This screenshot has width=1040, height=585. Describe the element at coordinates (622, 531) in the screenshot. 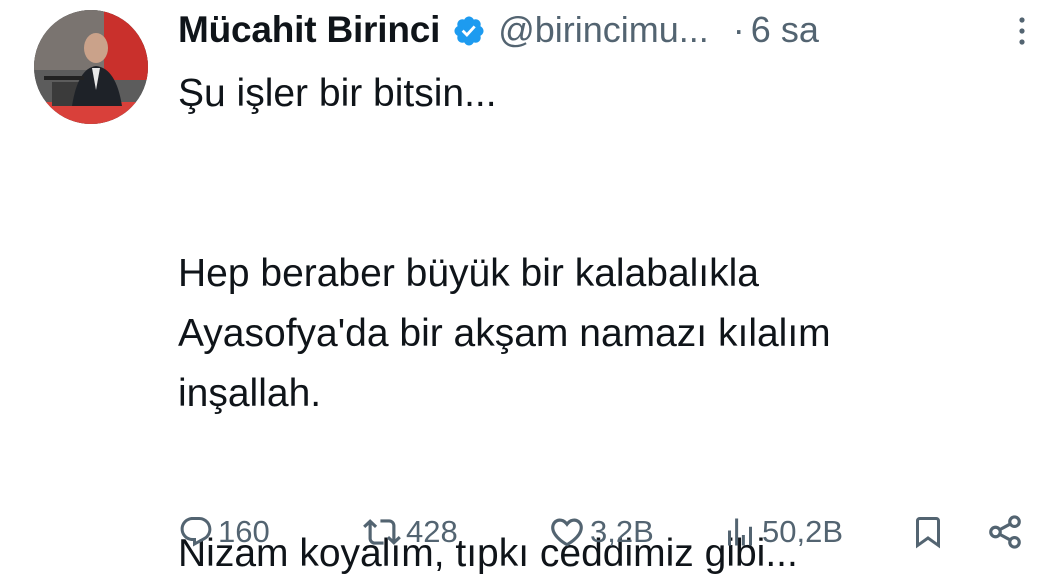

I see `like-count: 3,2B` at that location.